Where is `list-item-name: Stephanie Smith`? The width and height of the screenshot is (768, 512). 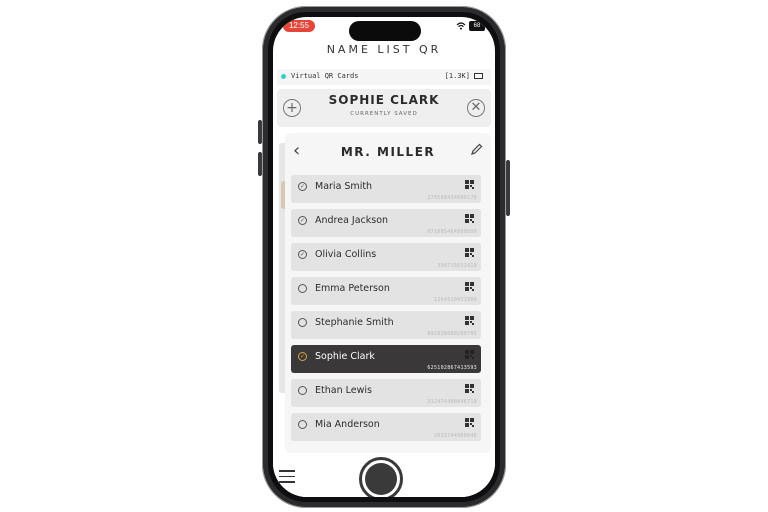
list-item-name: Stephanie Smith is located at coordinates (354, 322).